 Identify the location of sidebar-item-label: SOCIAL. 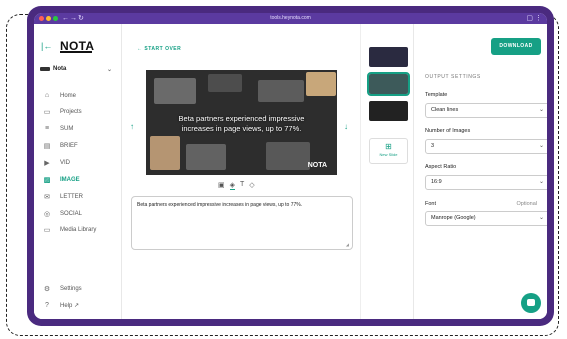
(71, 213).